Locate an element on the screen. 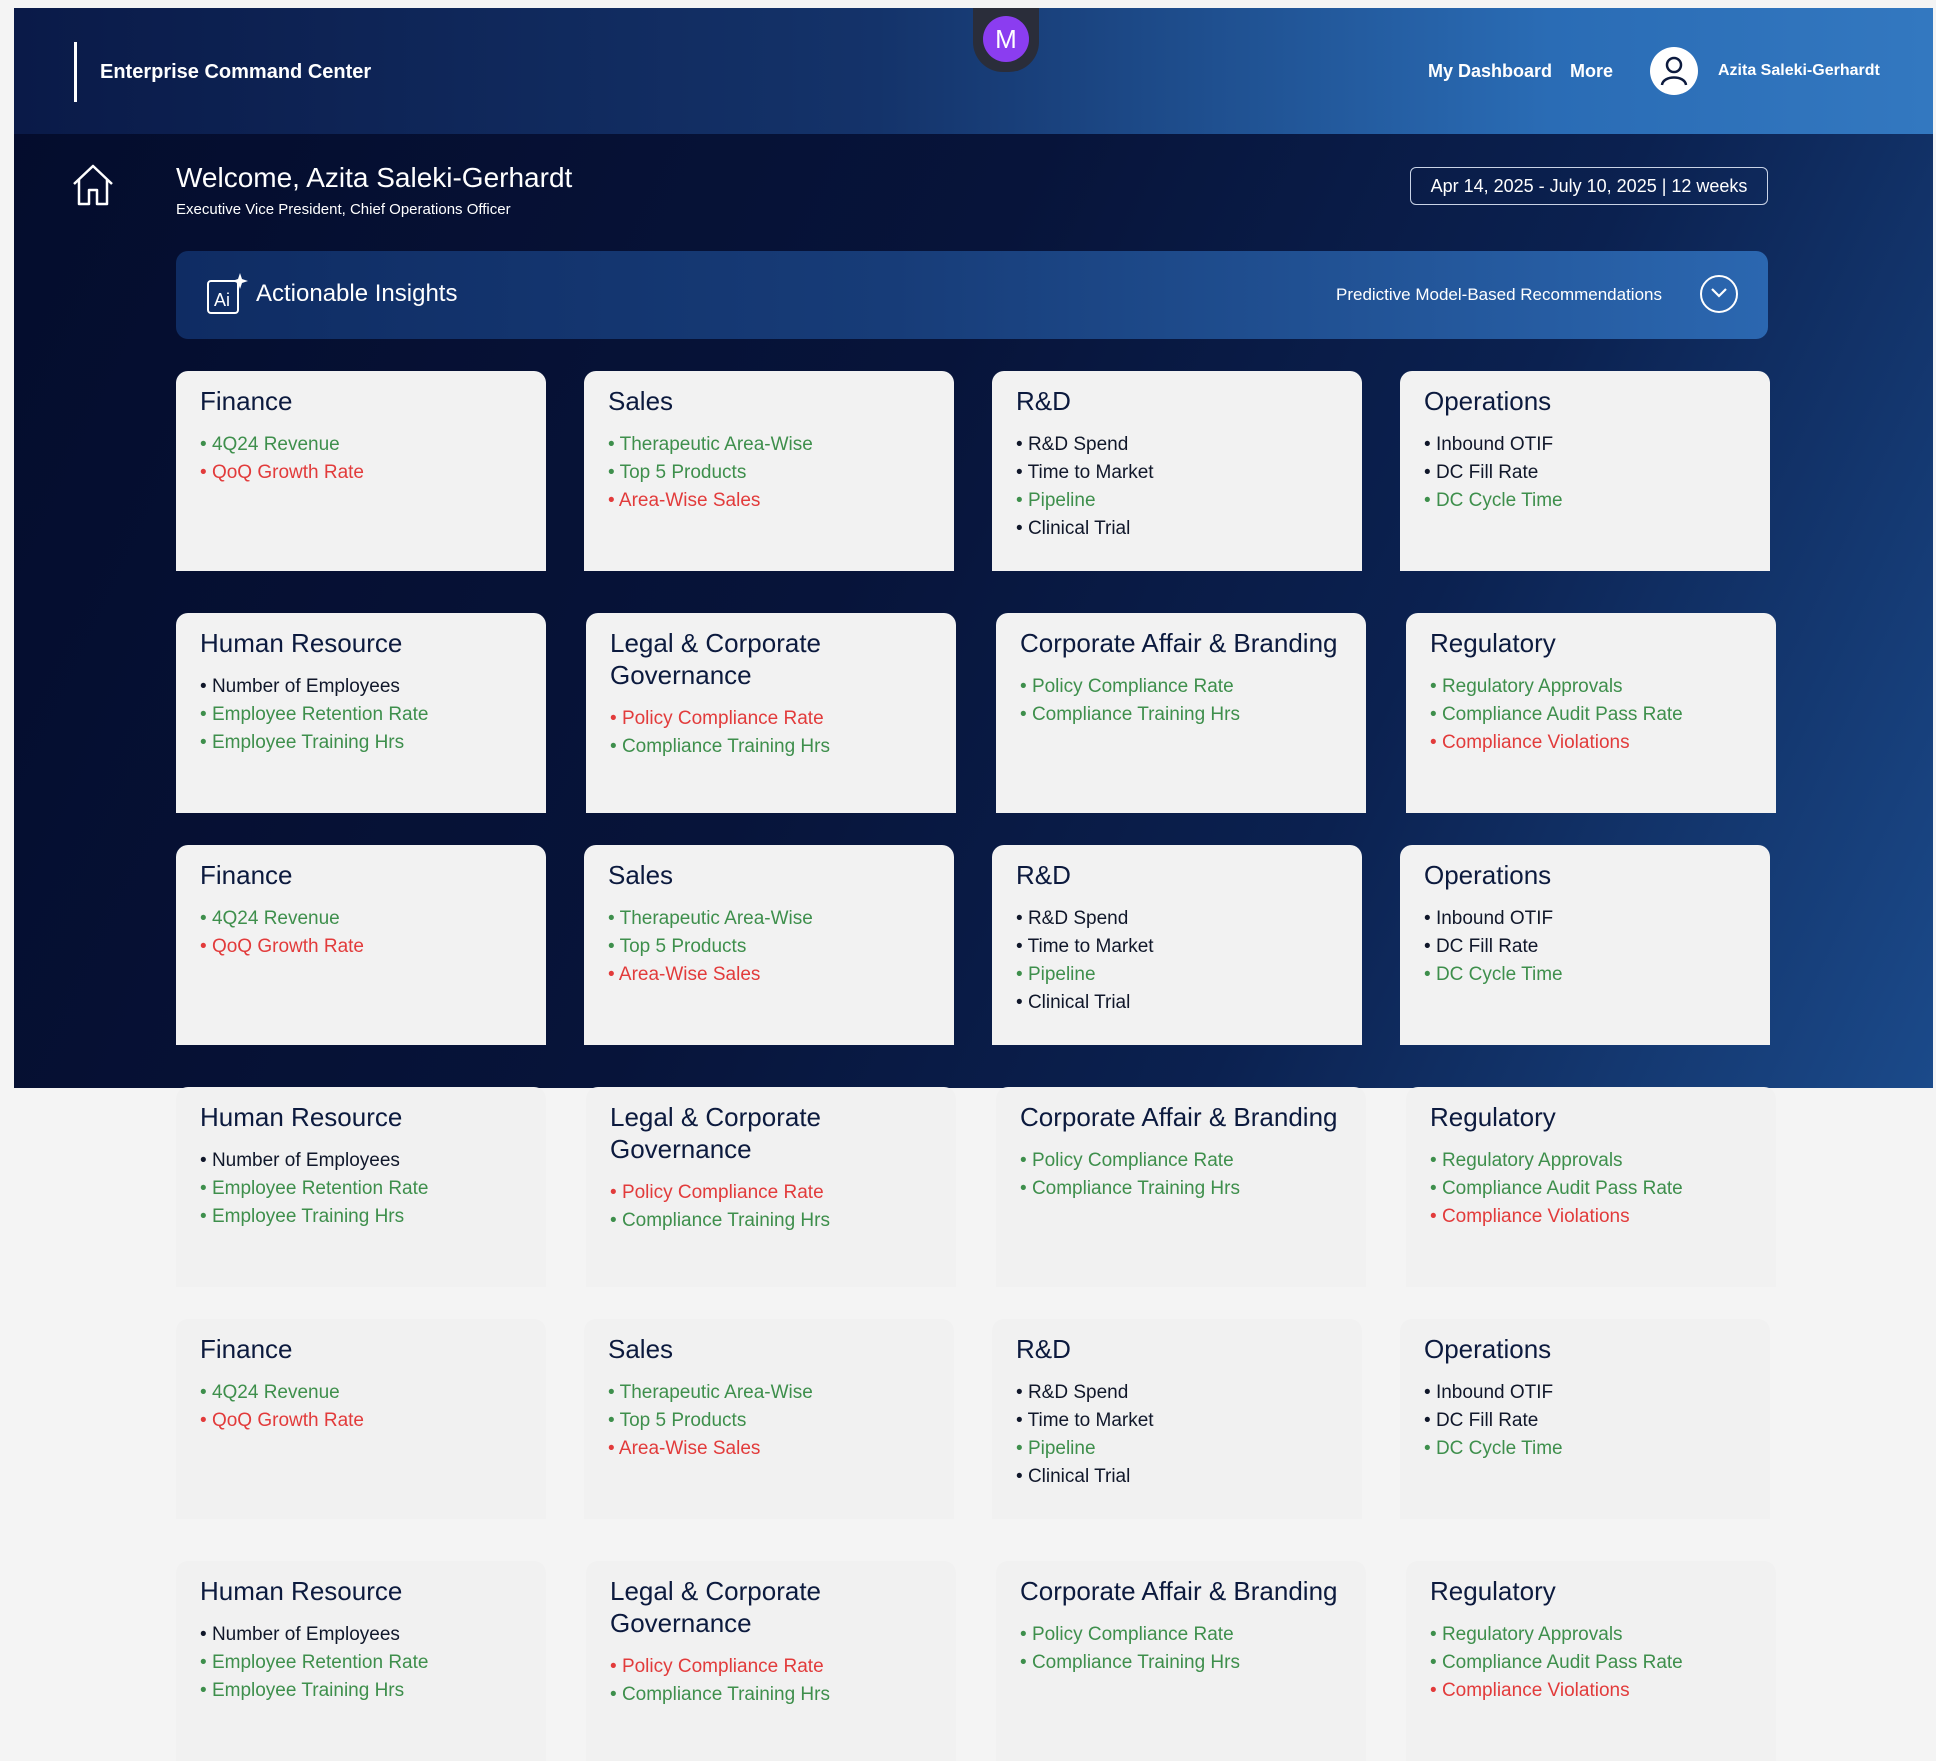  date-range-selector: Apr 14, 2025 - July 10, 2025 | 12 weeks is located at coordinates (1589, 186).